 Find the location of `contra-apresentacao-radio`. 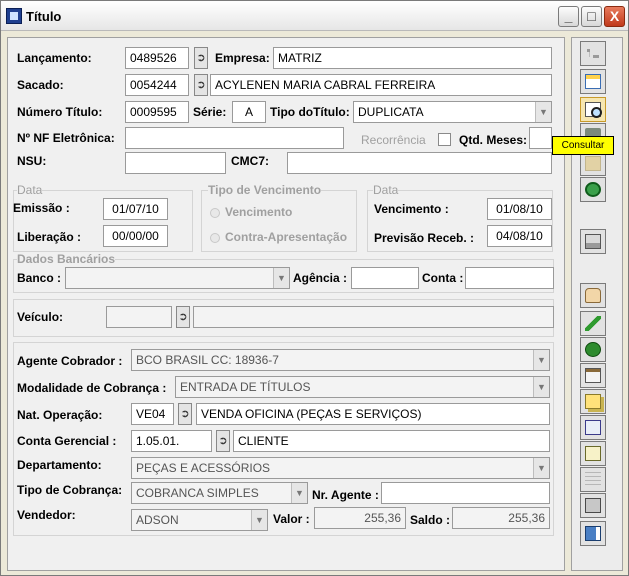

contra-apresentacao-radio is located at coordinates (215, 238).